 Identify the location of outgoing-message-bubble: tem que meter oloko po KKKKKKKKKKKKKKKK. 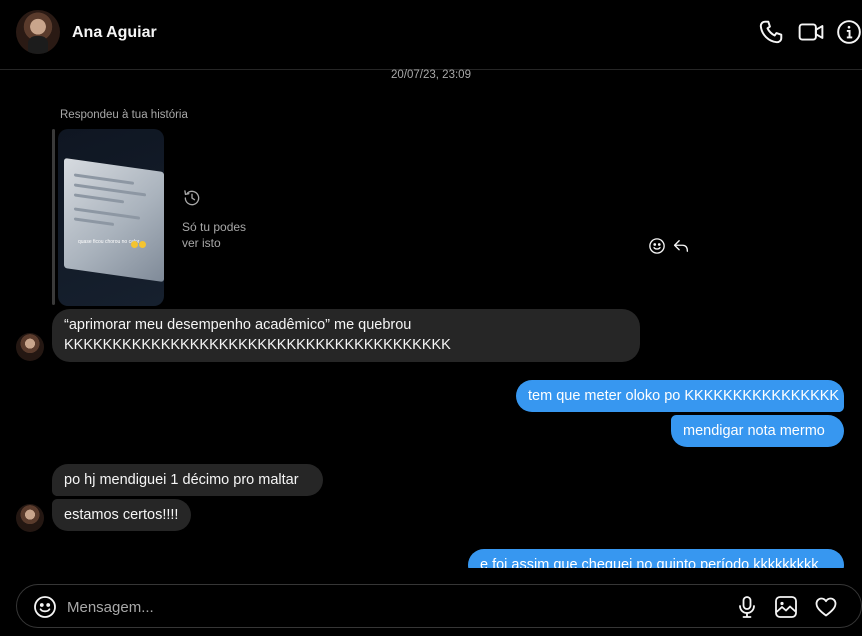
(680, 396).